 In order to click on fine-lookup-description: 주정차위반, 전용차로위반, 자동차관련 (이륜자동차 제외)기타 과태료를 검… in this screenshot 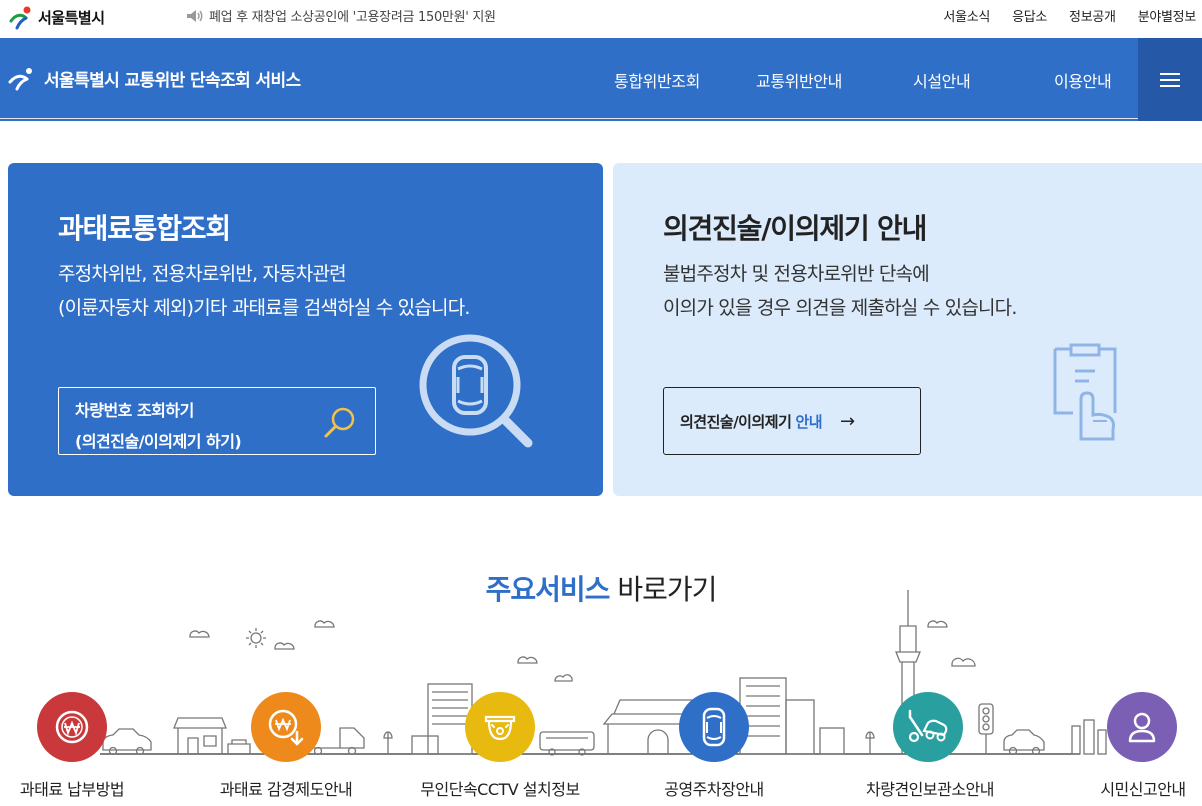, I will do `click(264, 291)`.